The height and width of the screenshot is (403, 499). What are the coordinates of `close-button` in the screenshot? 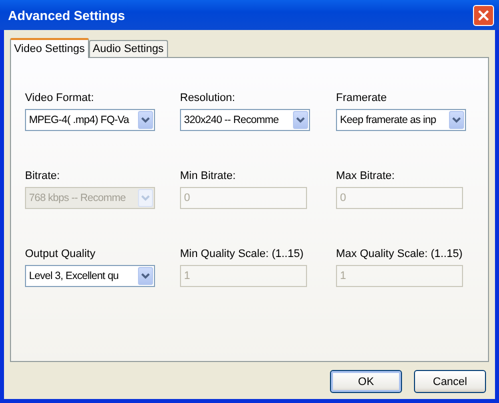 It's located at (483, 15).